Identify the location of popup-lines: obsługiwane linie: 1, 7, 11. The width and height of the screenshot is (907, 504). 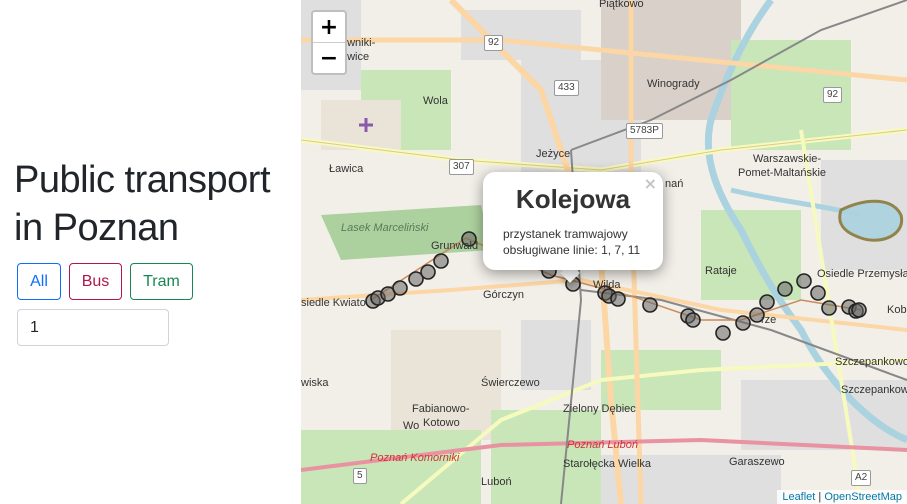
(572, 250).